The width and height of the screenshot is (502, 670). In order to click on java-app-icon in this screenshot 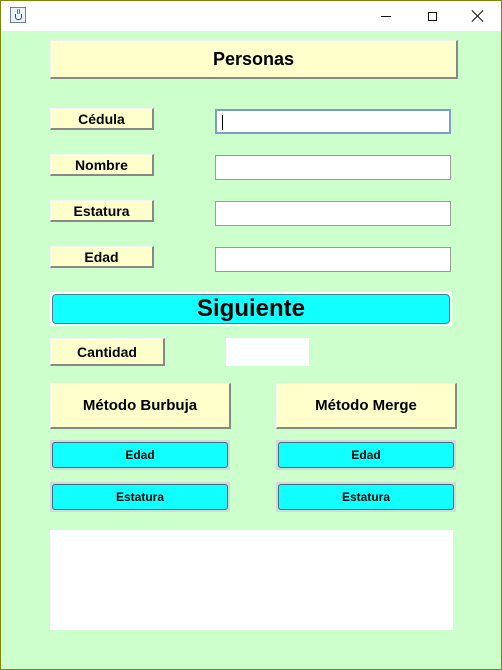, I will do `click(18, 15)`.